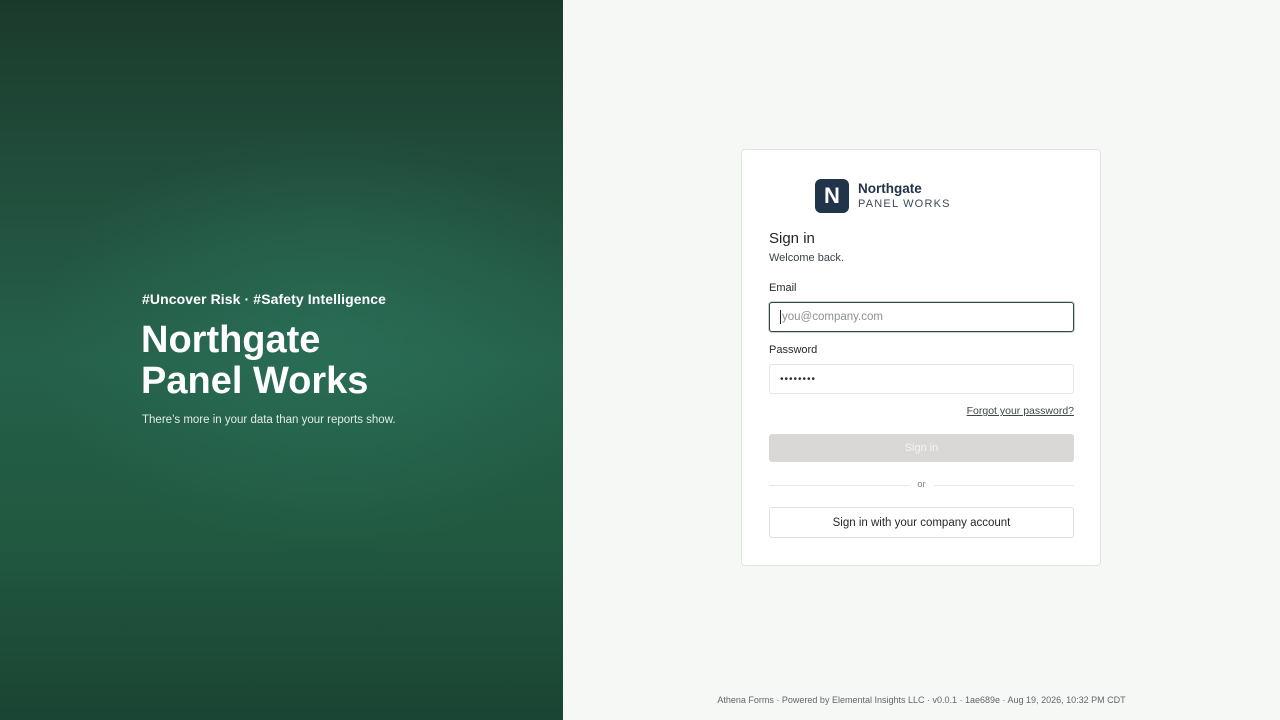 The width and height of the screenshot is (1280, 720). Describe the element at coordinates (780, 317) in the screenshot. I see `text-caret` at that location.